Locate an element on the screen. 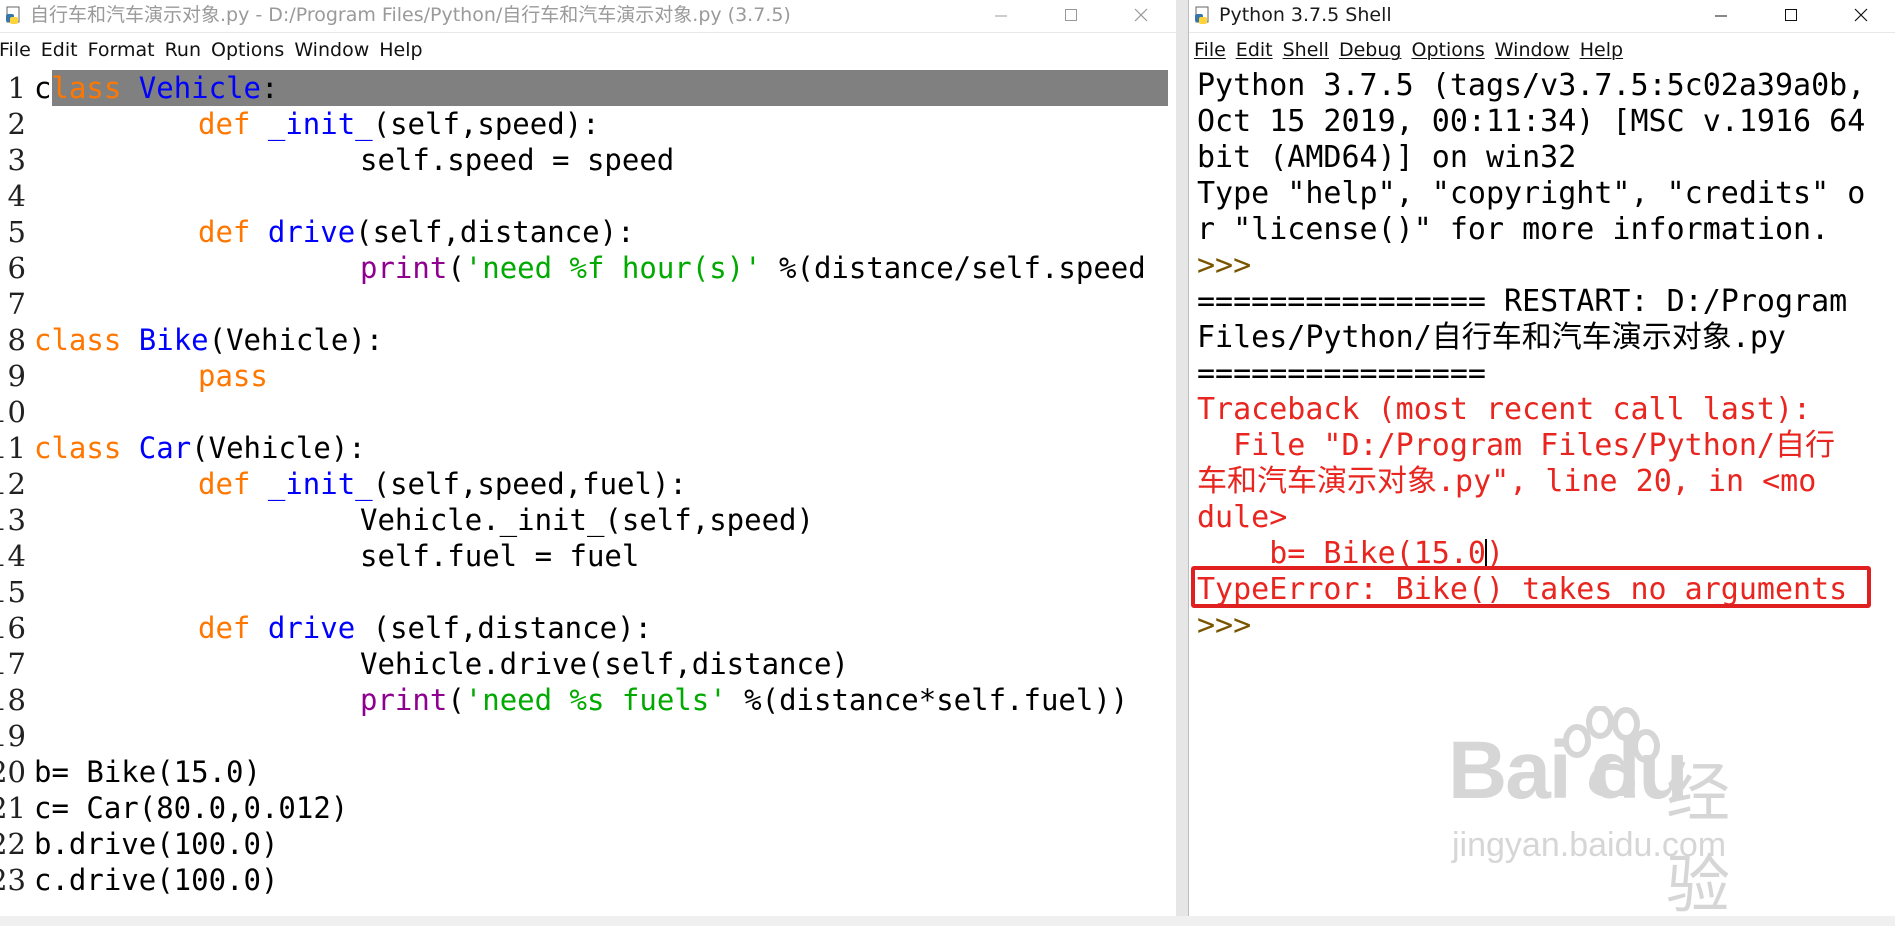  text-cursor is located at coordinates (1485, 553).